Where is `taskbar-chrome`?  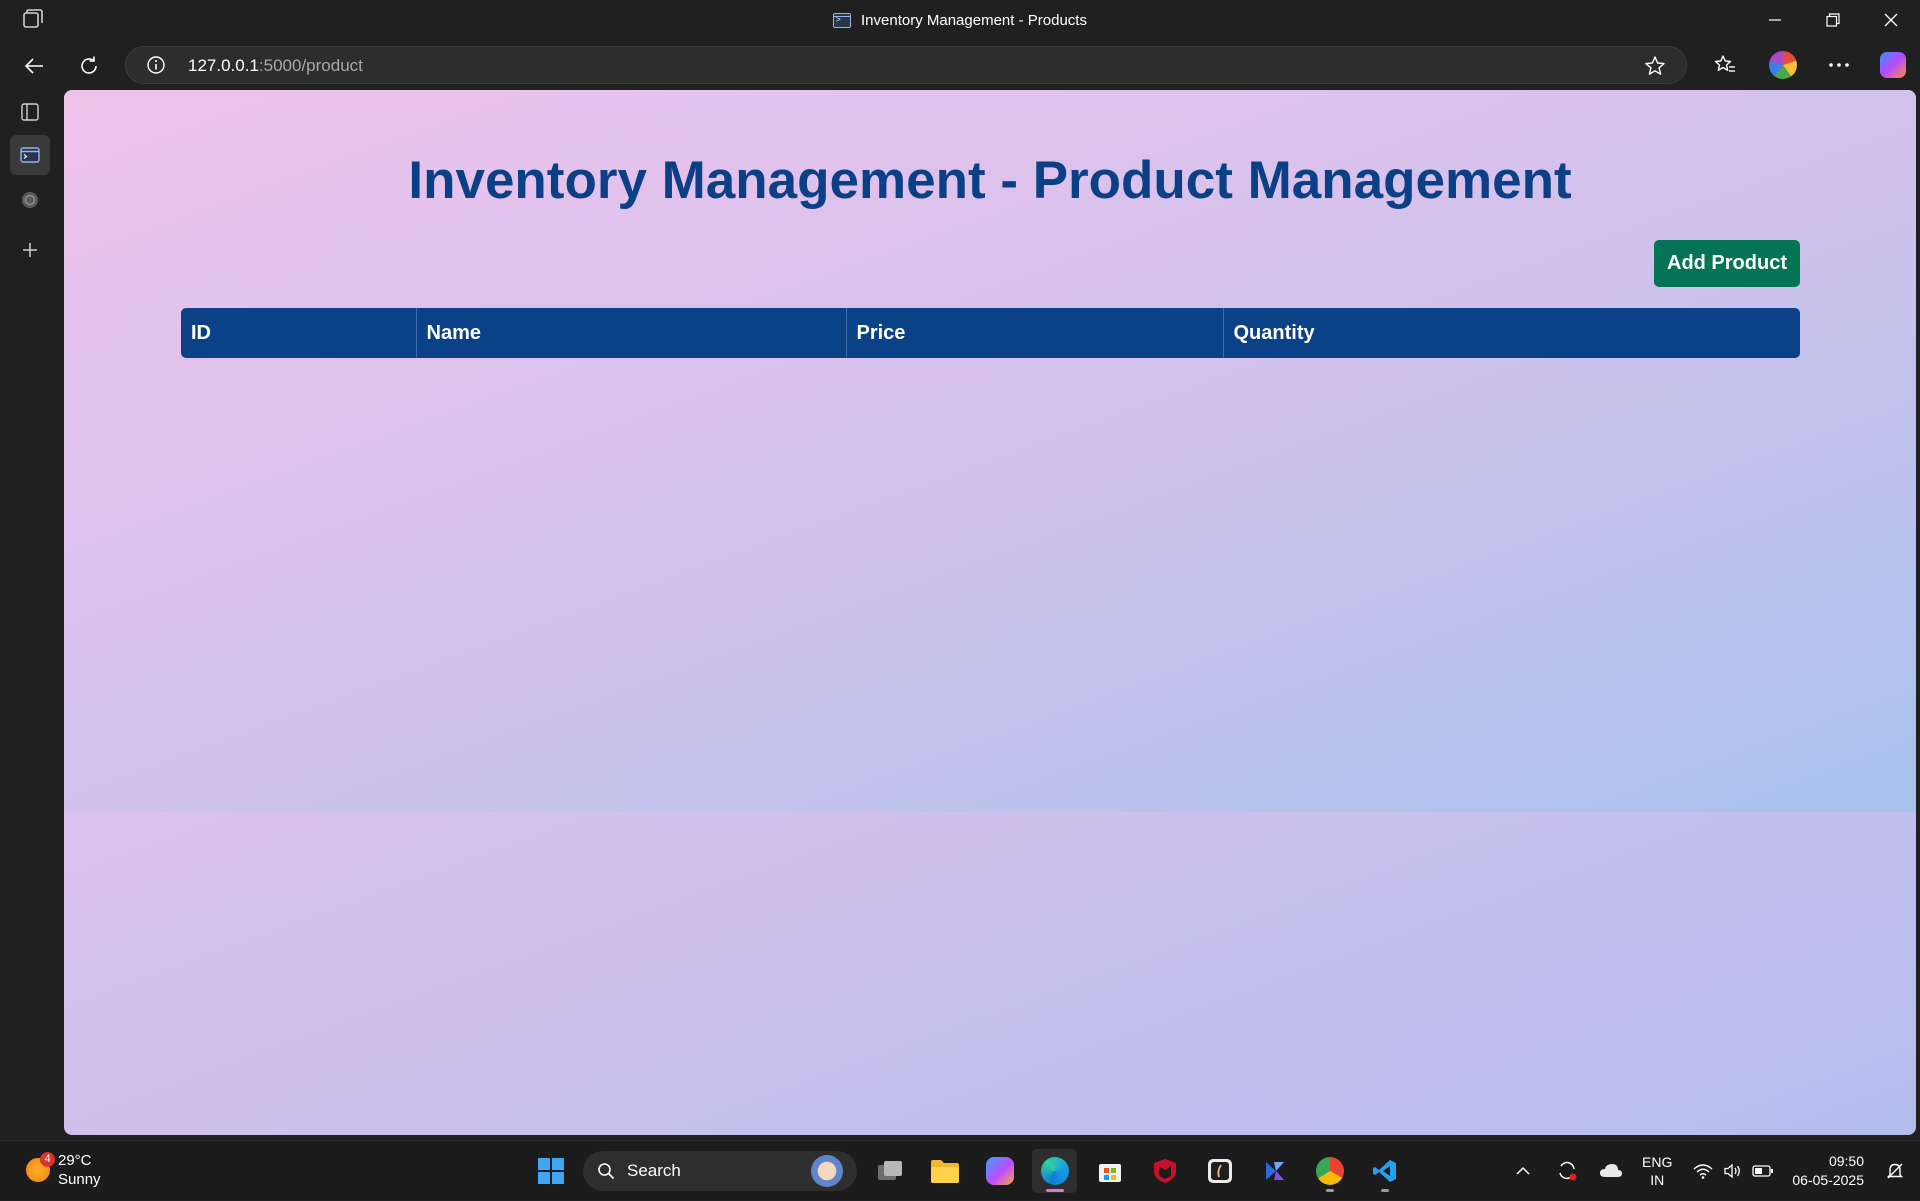 taskbar-chrome is located at coordinates (1329, 1171).